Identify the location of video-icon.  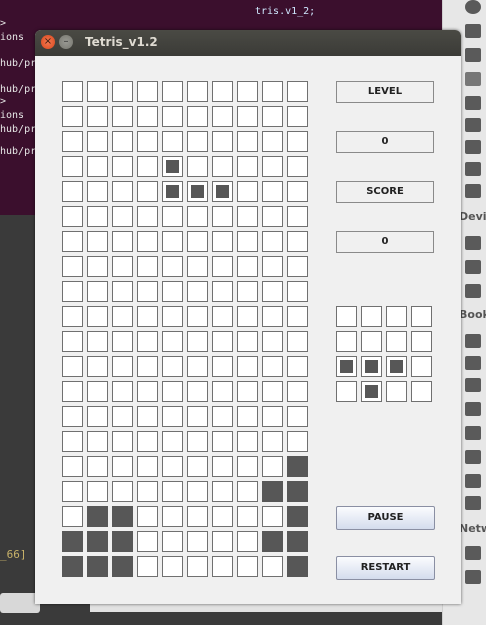
(473, 169).